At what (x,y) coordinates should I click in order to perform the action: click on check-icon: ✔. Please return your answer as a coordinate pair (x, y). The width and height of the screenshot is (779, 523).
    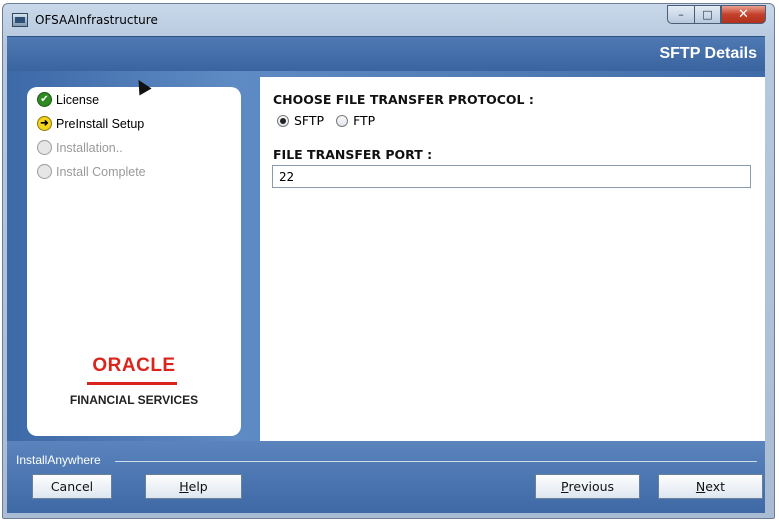
    Looking at the image, I should click on (44, 99).